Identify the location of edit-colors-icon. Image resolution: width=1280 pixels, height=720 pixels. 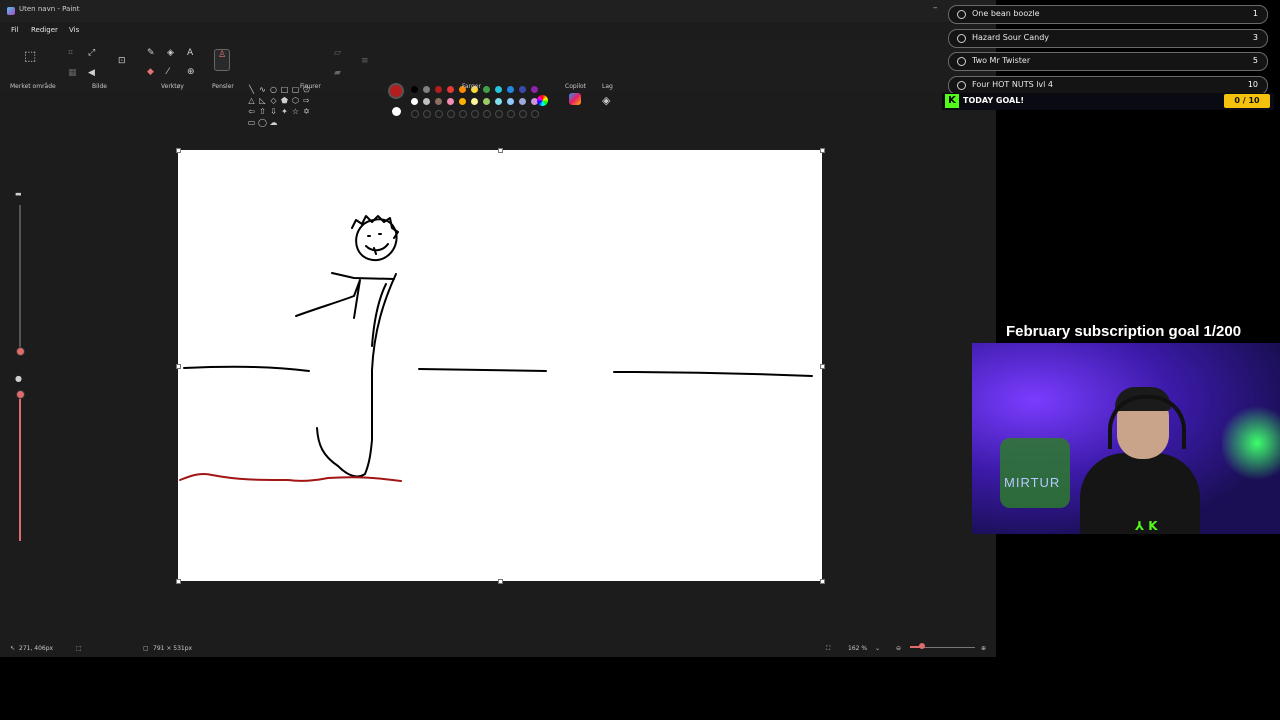
(542, 100).